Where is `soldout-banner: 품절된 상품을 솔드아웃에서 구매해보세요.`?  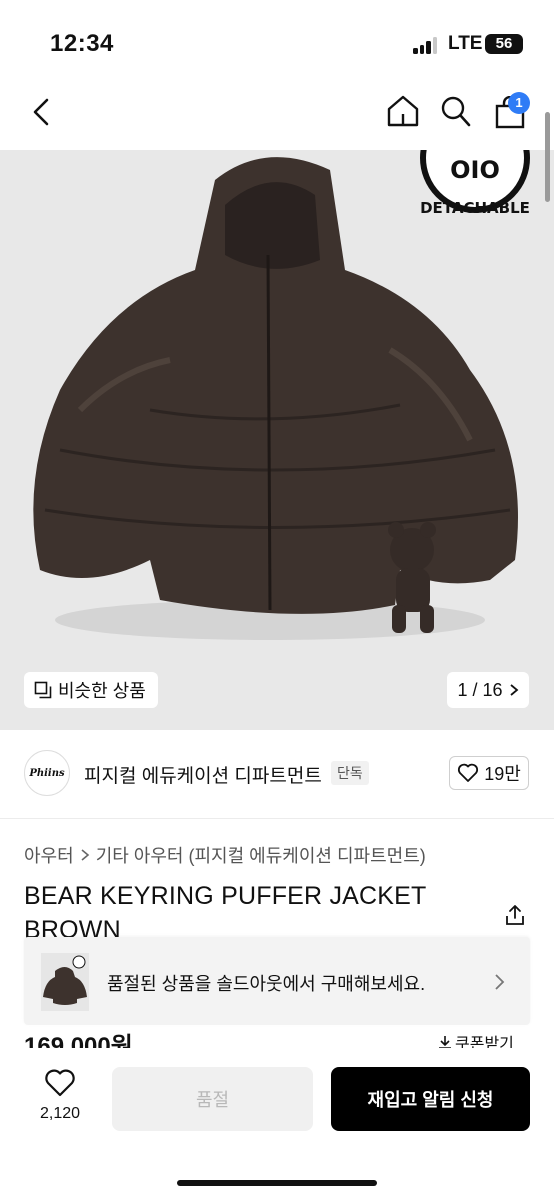
soldout-banner: 품절된 상품을 솔드아웃에서 구매해보세요. is located at coordinates (277, 981).